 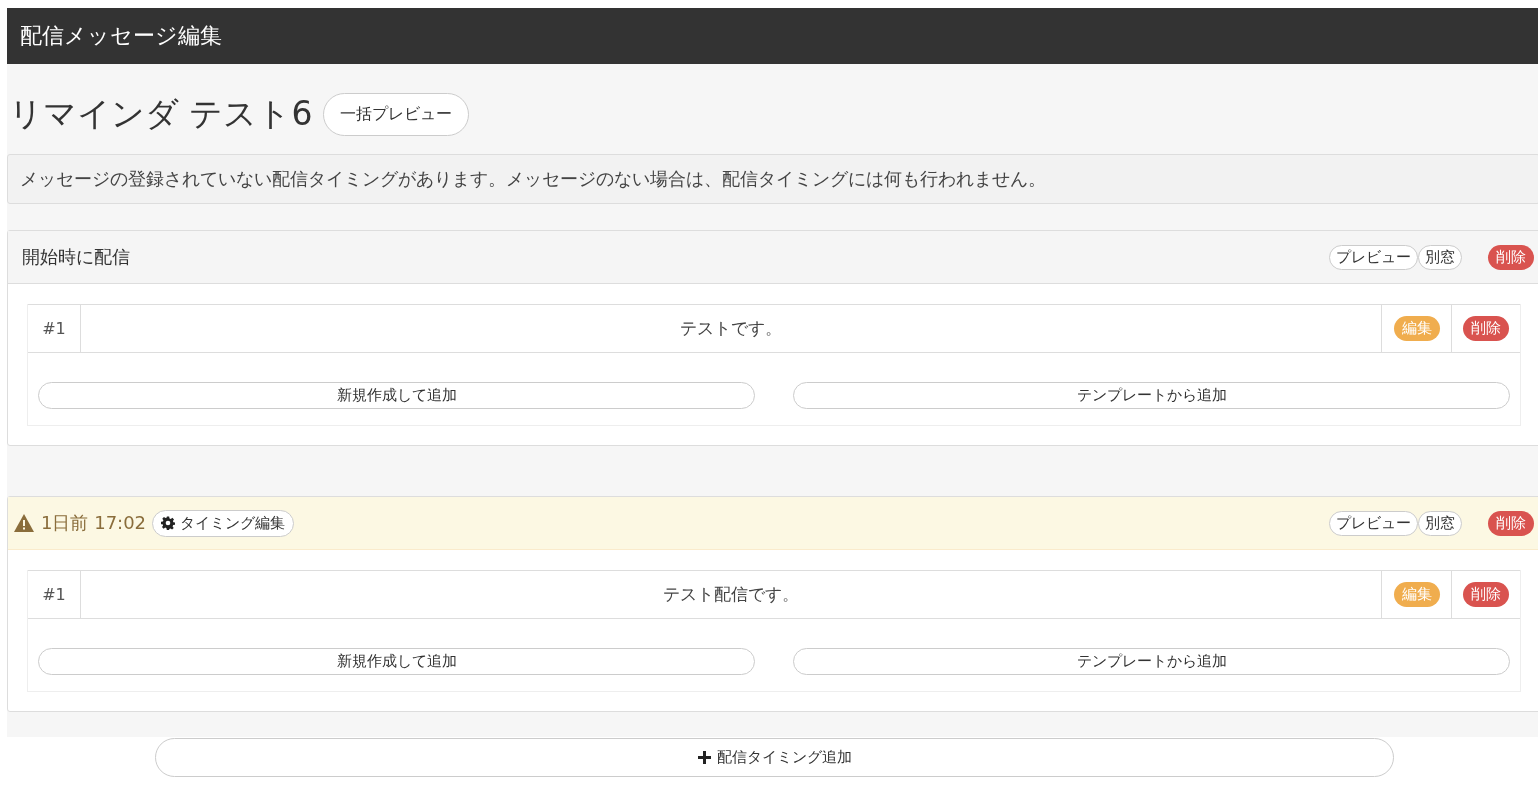 I want to click on timing-edit-button: タイミング編集, so click(x=223, y=523).